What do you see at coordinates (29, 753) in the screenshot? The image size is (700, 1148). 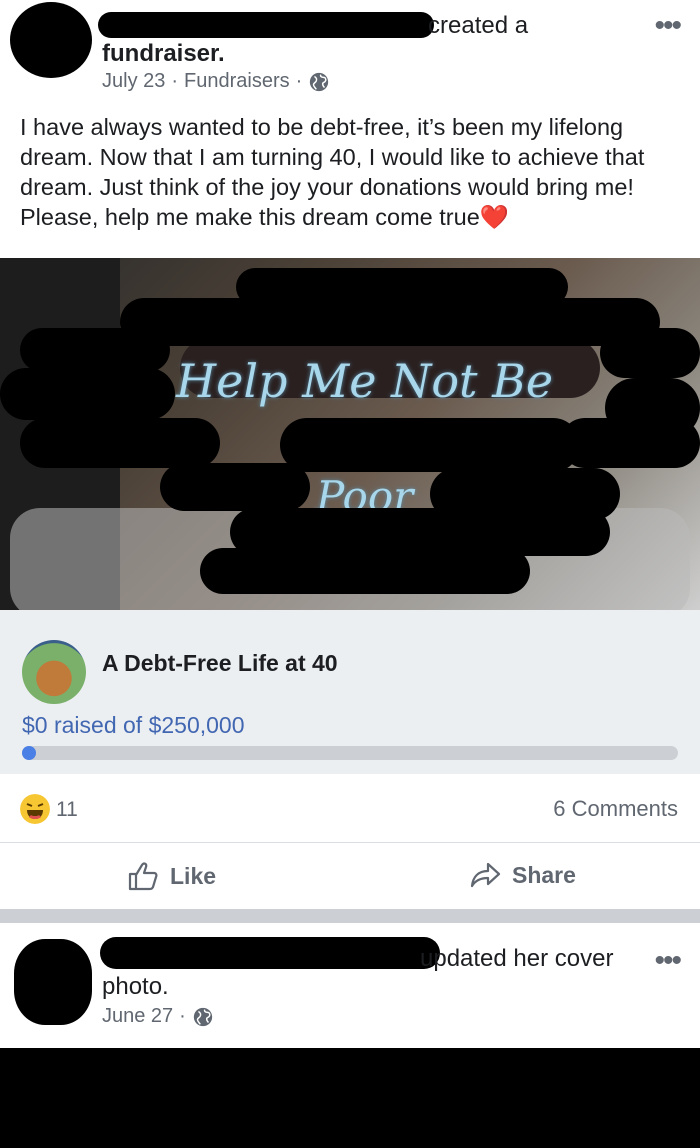 I see `fundraiser-progress-fill` at bounding box center [29, 753].